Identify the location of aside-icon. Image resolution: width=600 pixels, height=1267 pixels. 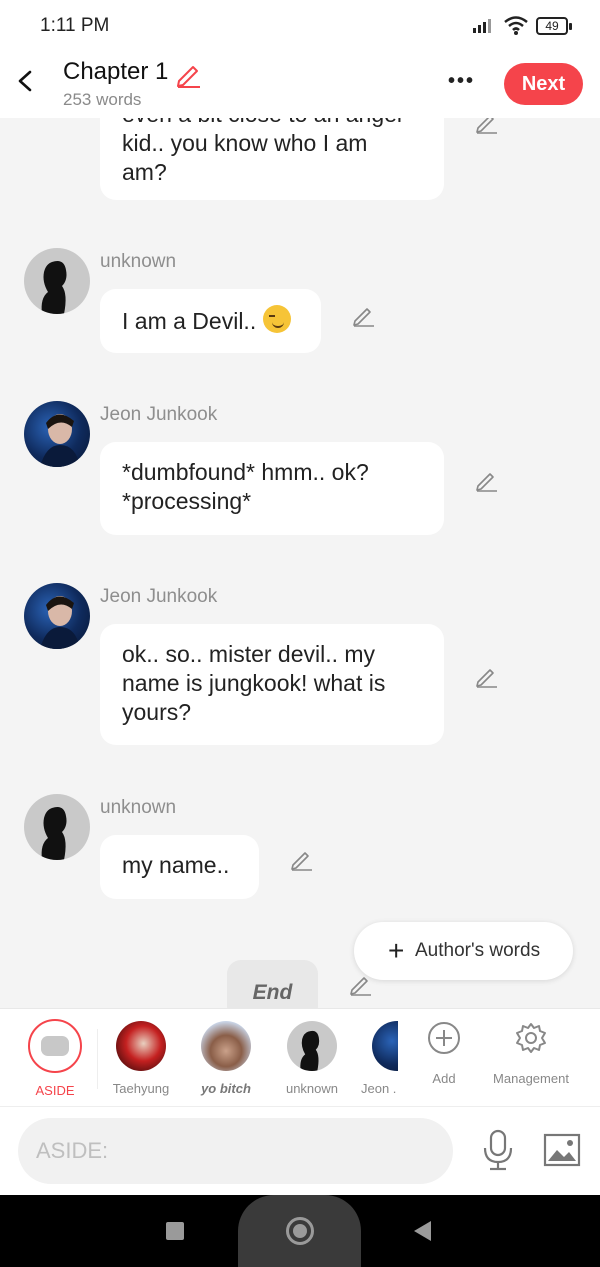
(55, 1046).